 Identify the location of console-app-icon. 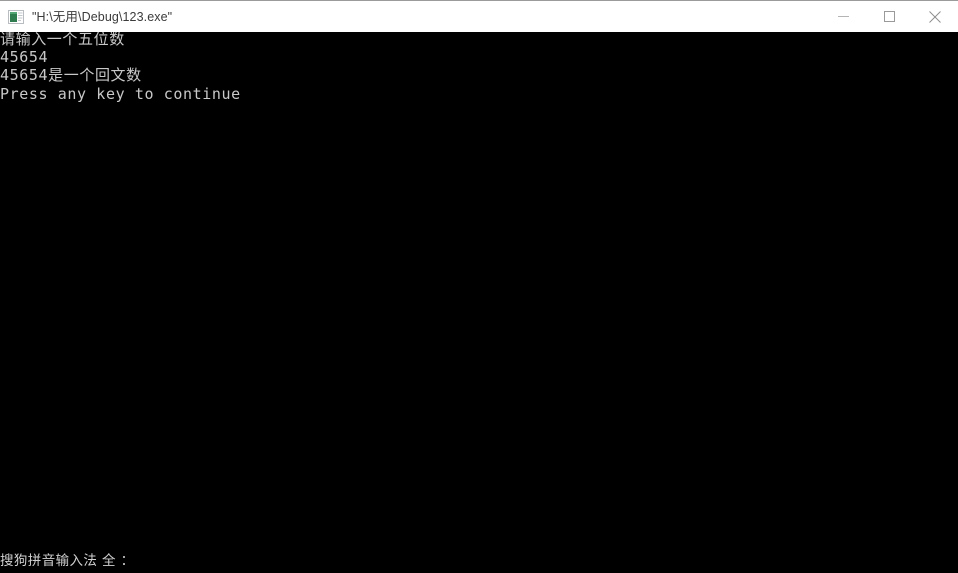
(16, 17).